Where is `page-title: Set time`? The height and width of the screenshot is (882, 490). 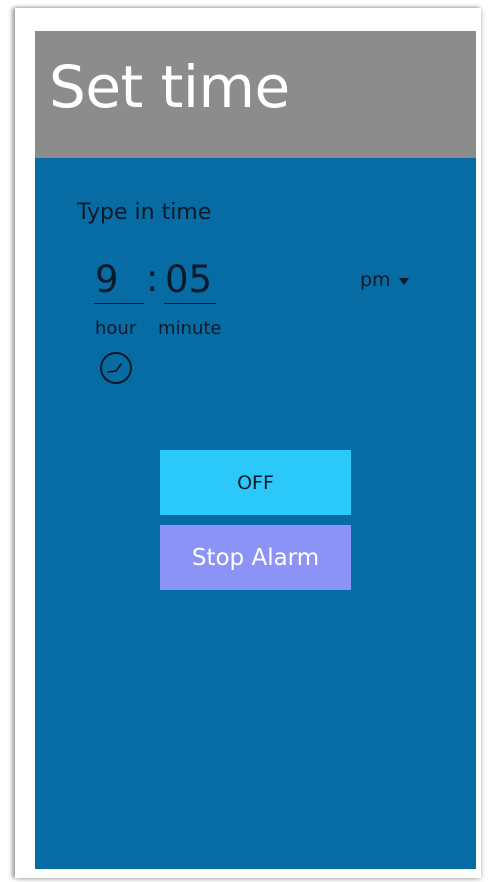 page-title: Set time is located at coordinates (169, 87).